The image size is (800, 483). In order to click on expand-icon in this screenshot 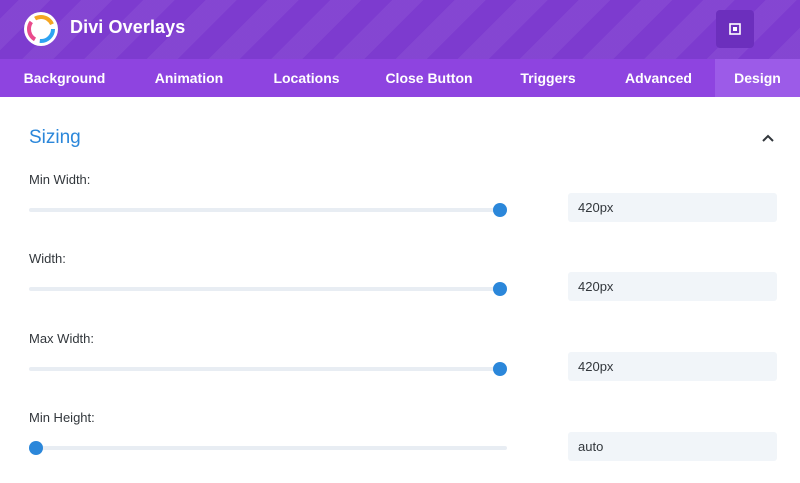, I will do `click(735, 29)`.